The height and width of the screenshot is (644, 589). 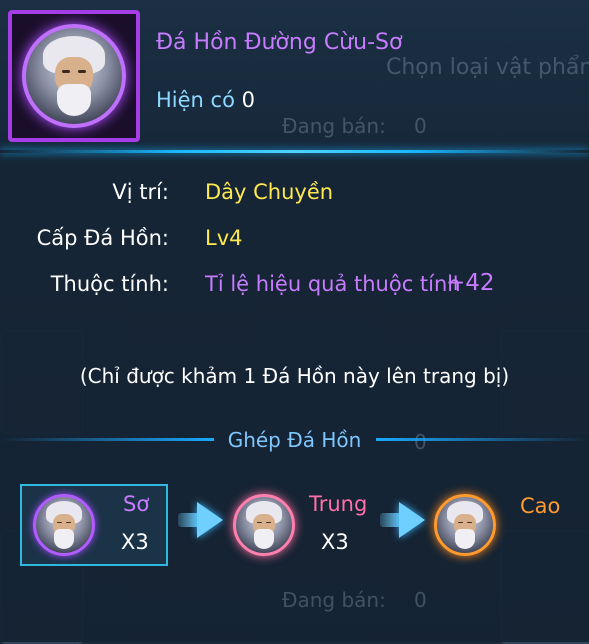 What do you see at coordinates (135, 542) in the screenshot?
I see `stage-count-basic: X3` at bounding box center [135, 542].